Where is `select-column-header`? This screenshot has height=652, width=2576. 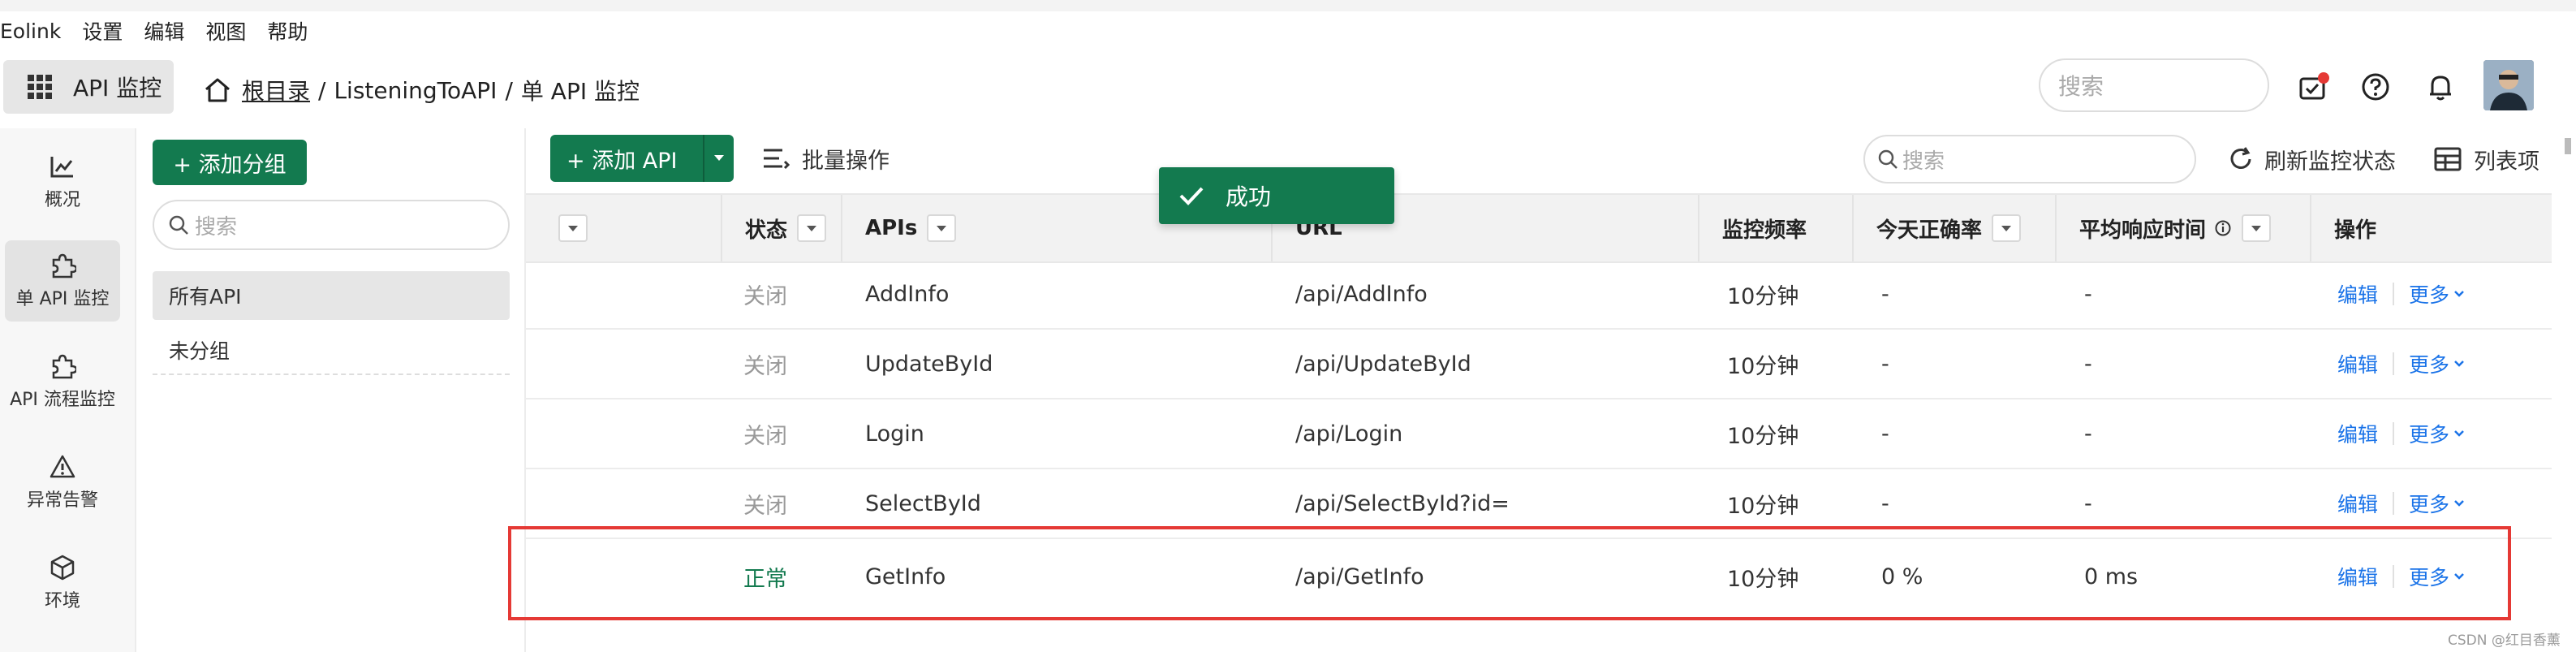
select-column-header is located at coordinates (623, 228).